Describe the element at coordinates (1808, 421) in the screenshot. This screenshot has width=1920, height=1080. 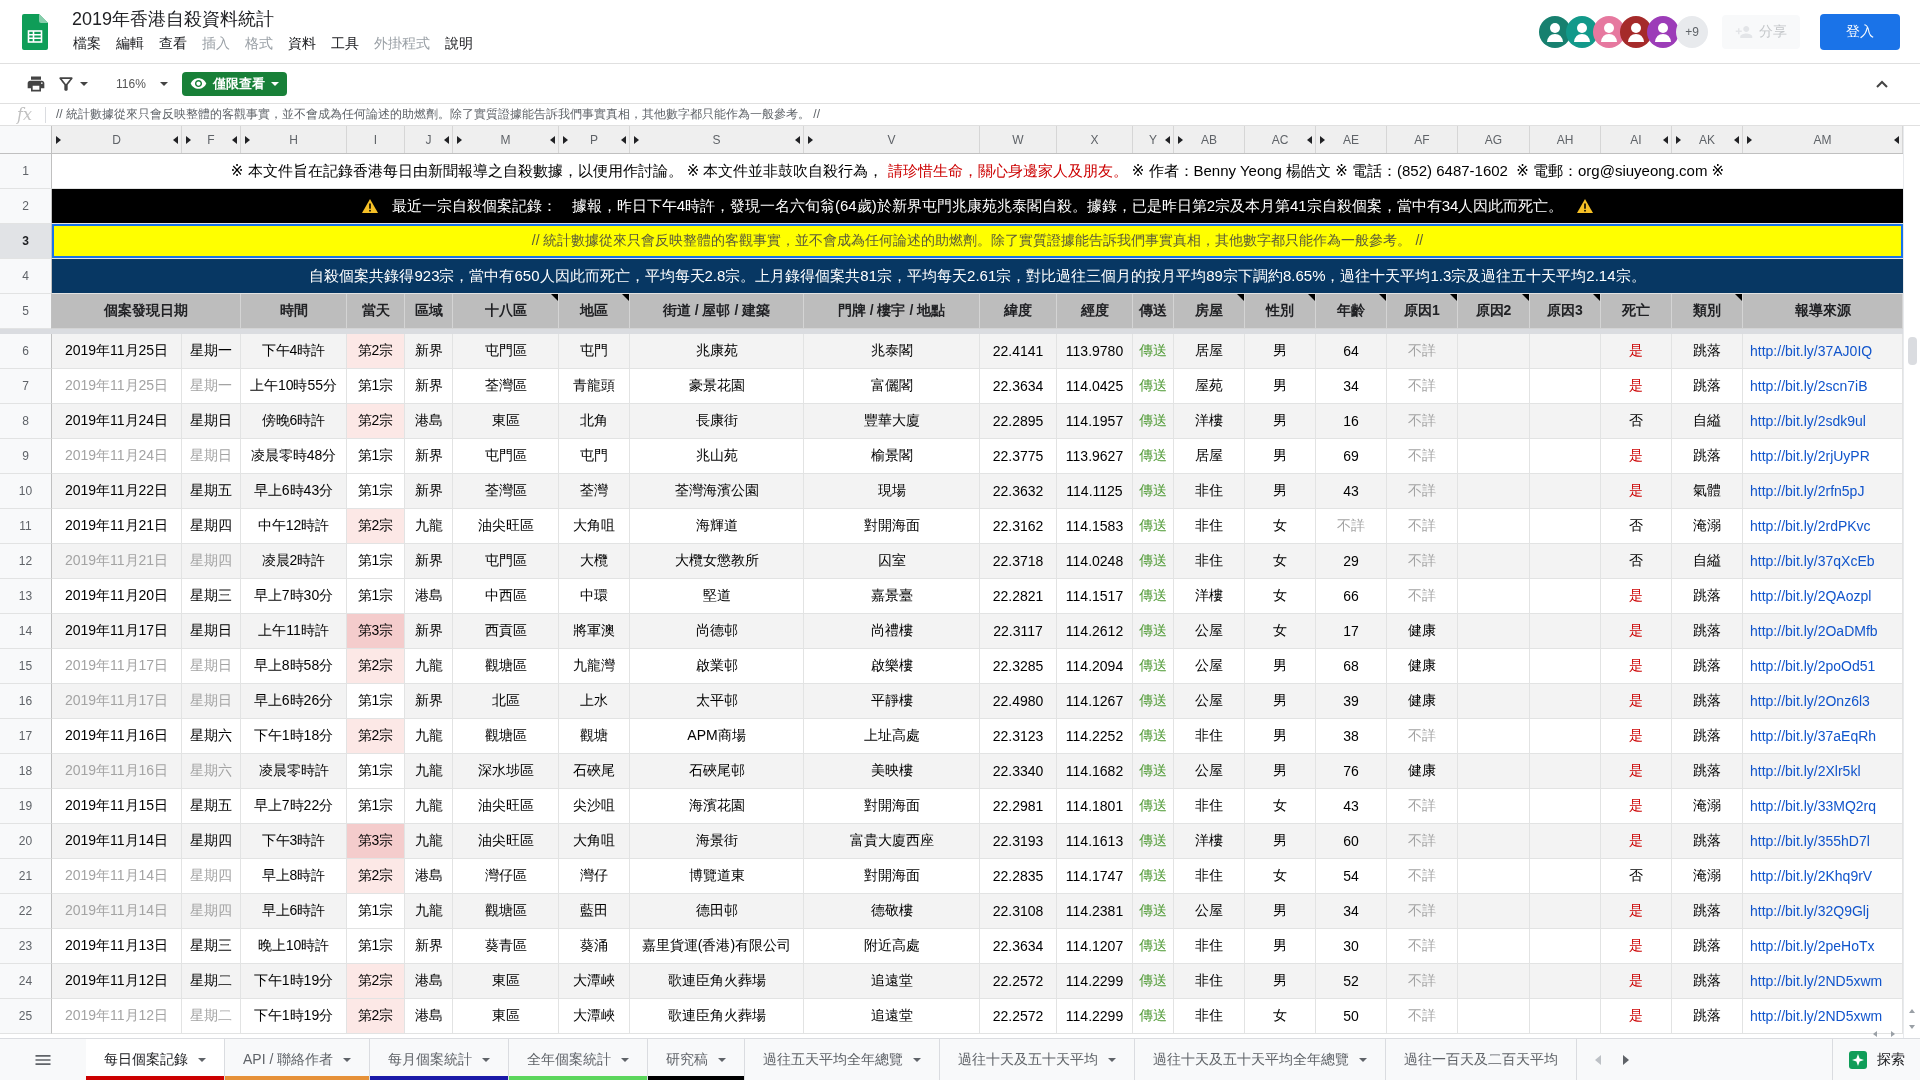
I see `source-link: http://bit.ly/2sdk9ul` at that location.